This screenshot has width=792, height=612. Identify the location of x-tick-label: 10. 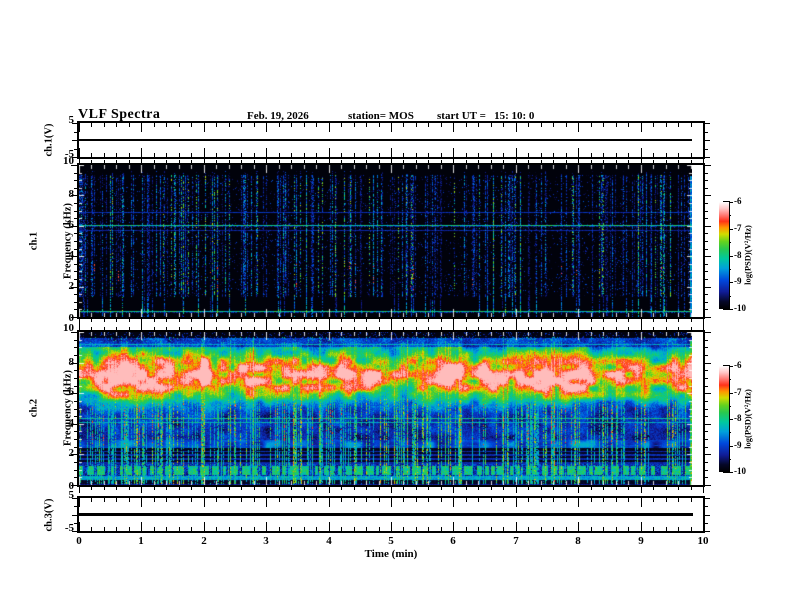
(703, 541).